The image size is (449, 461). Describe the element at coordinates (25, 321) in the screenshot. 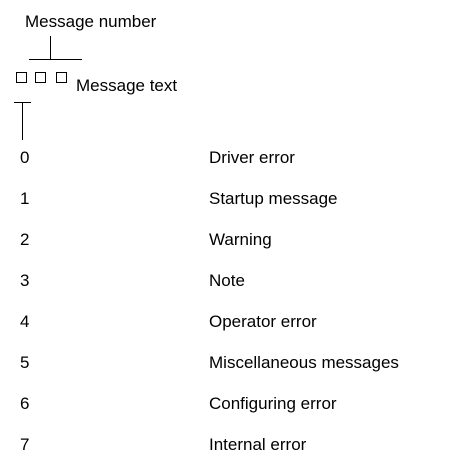

I see `message-type-digit: 4` at that location.